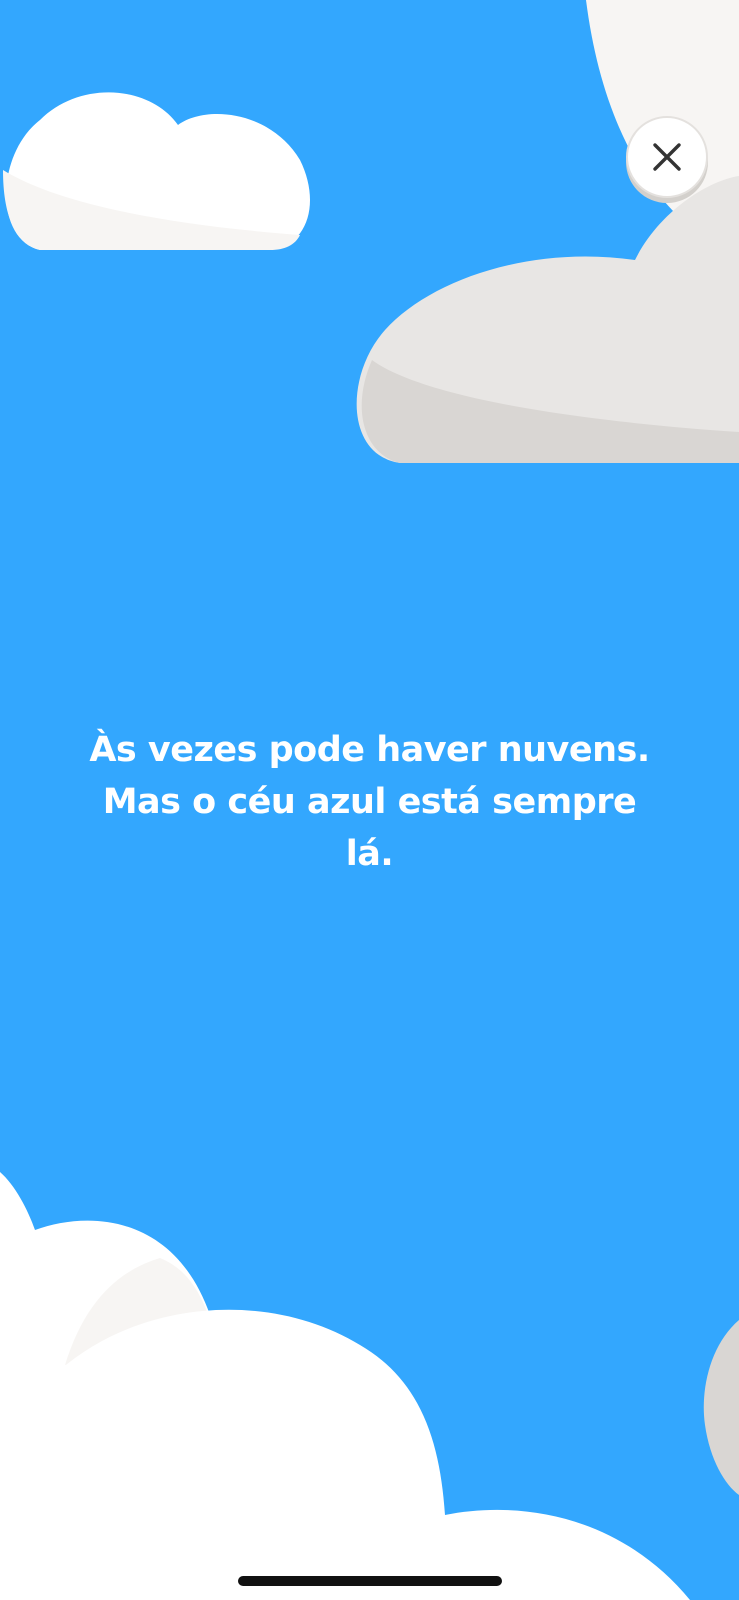 The height and width of the screenshot is (1600, 739). I want to click on cloud-middle-right, so click(547, 319).